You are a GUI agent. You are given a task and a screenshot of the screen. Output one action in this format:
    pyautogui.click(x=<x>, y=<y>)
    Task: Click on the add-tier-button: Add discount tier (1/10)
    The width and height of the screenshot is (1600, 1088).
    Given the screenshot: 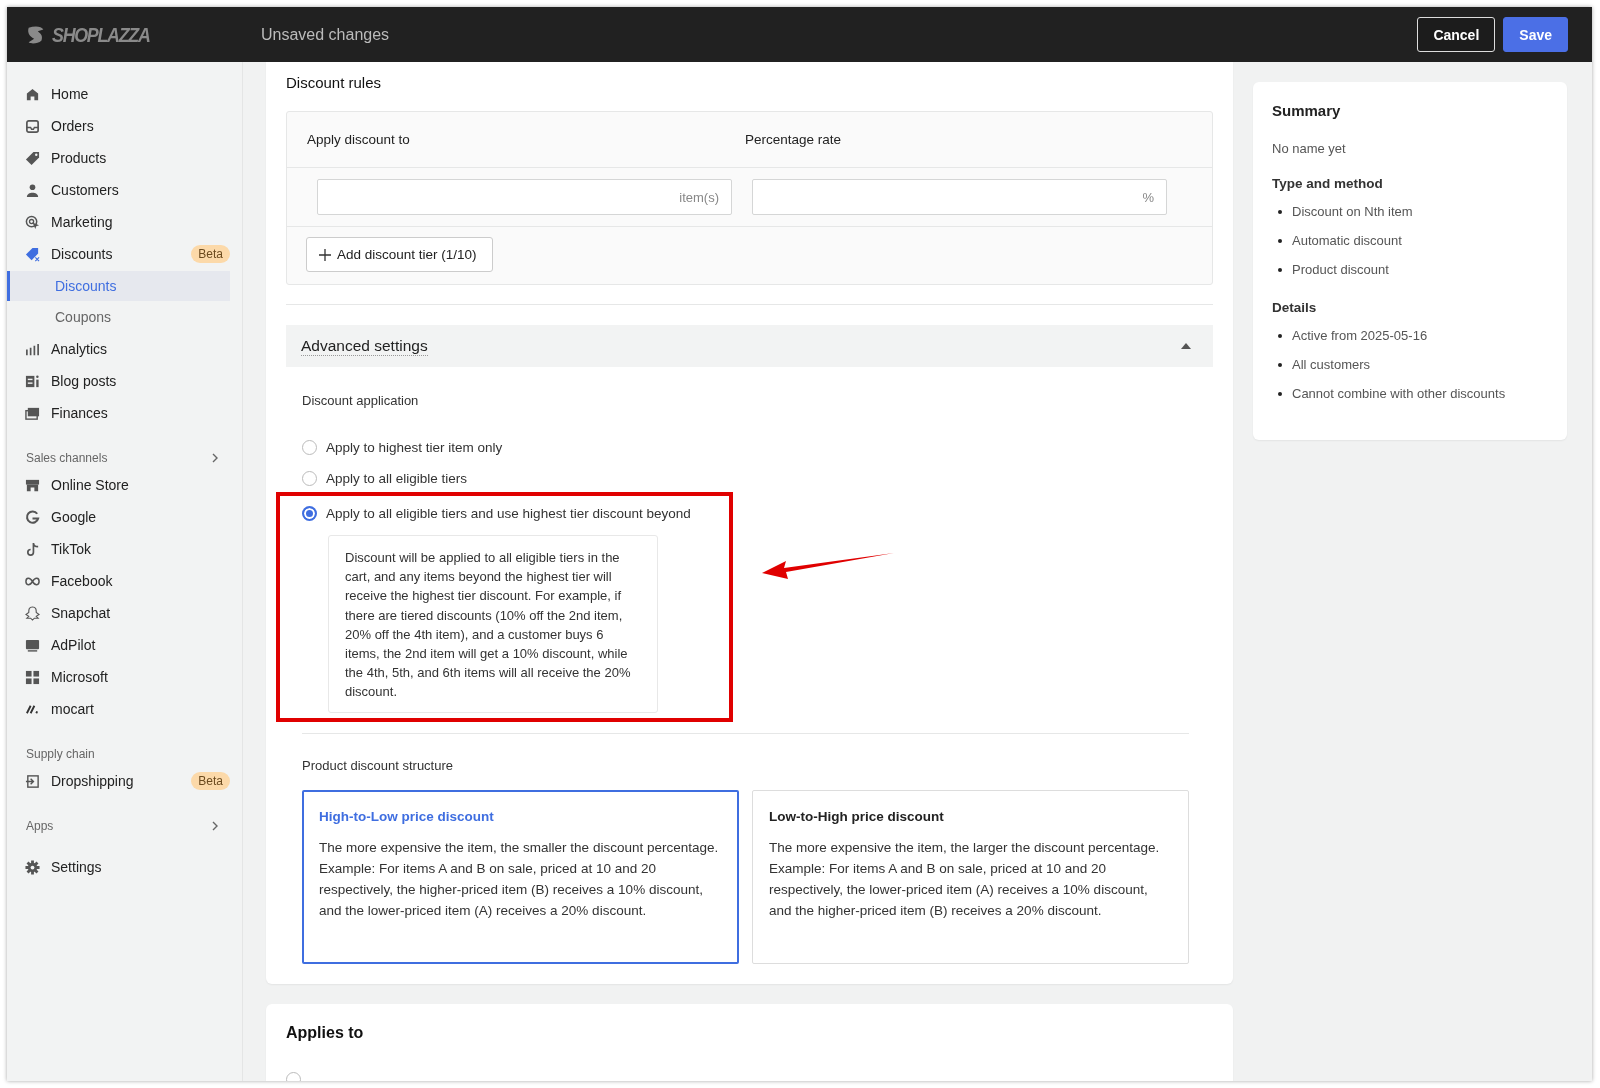 What is the action you would take?
    pyautogui.click(x=399, y=254)
    